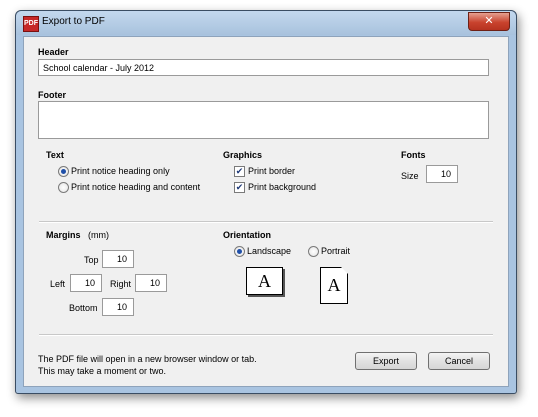 The width and height of the screenshot is (538, 417). I want to click on landscape-label: Landscape, so click(269, 251).